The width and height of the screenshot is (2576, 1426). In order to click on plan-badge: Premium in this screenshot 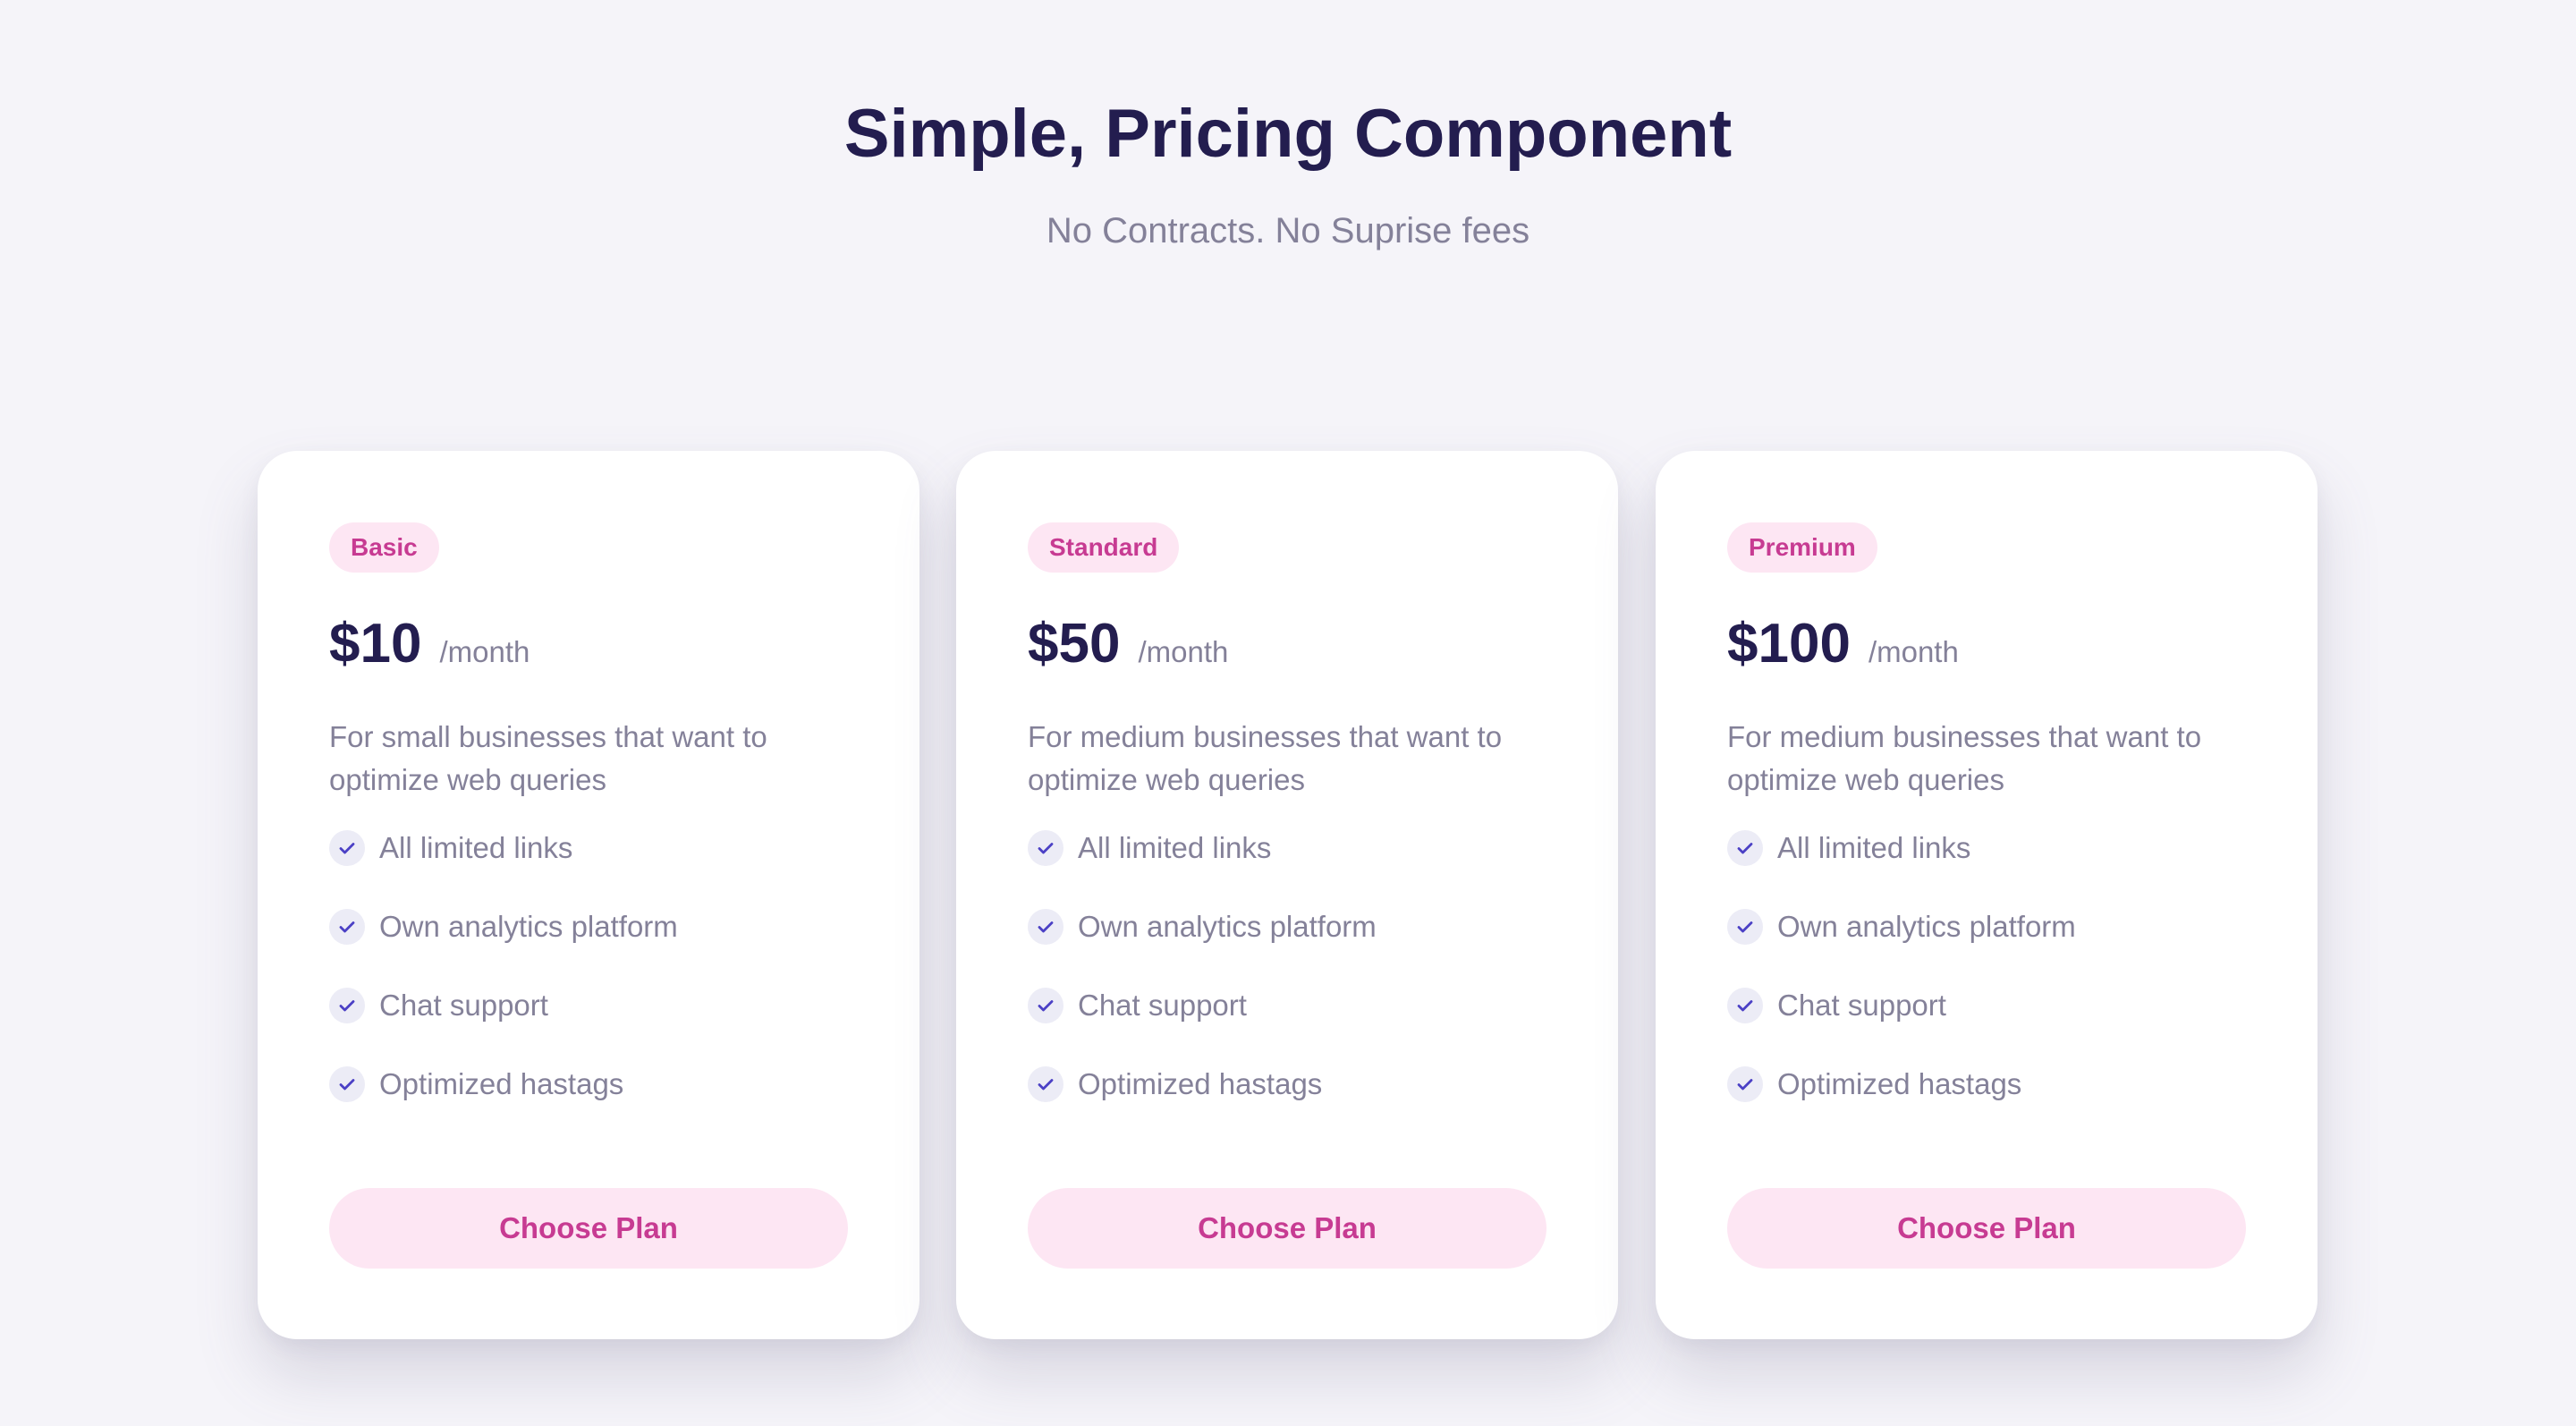, I will do `click(1802, 547)`.